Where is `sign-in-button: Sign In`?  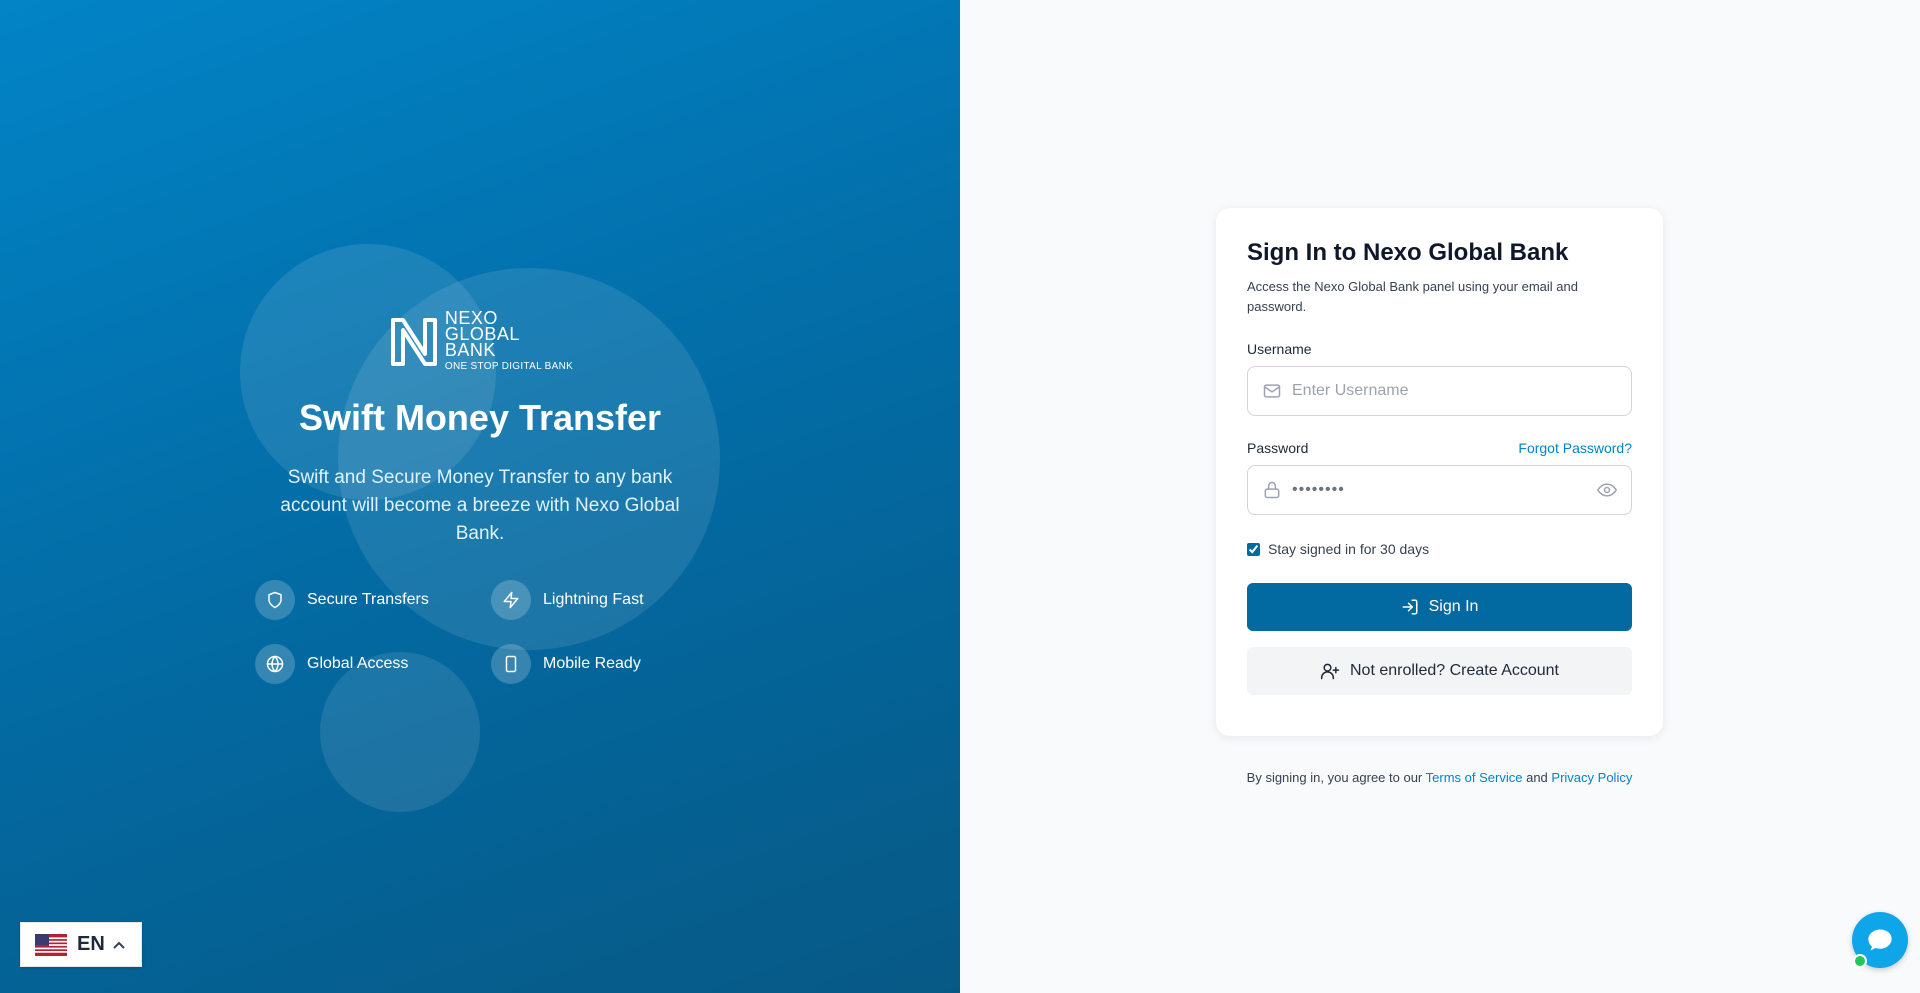 sign-in-button: Sign In is located at coordinates (1439, 607).